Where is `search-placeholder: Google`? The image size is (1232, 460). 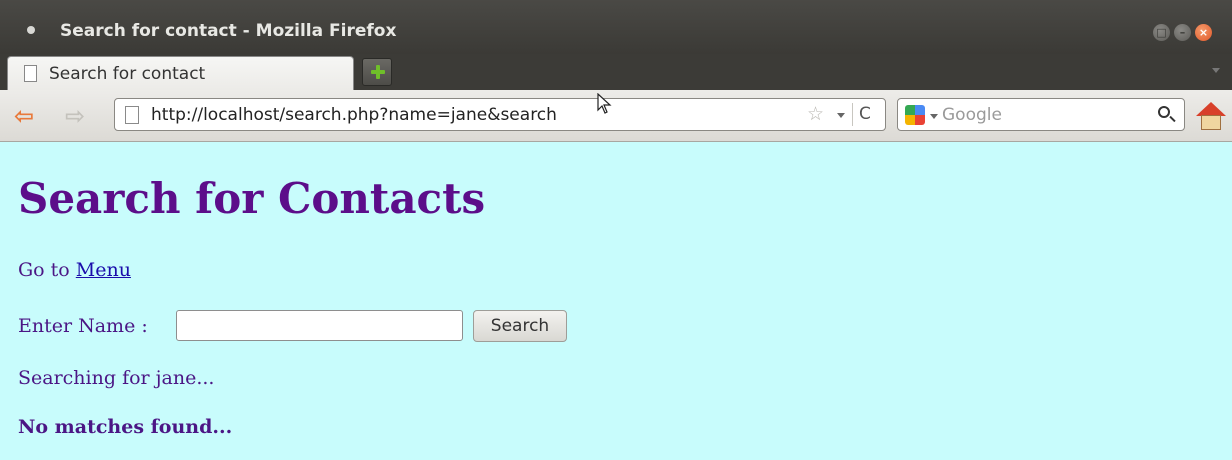 search-placeholder: Google is located at coordinates (972, 115).